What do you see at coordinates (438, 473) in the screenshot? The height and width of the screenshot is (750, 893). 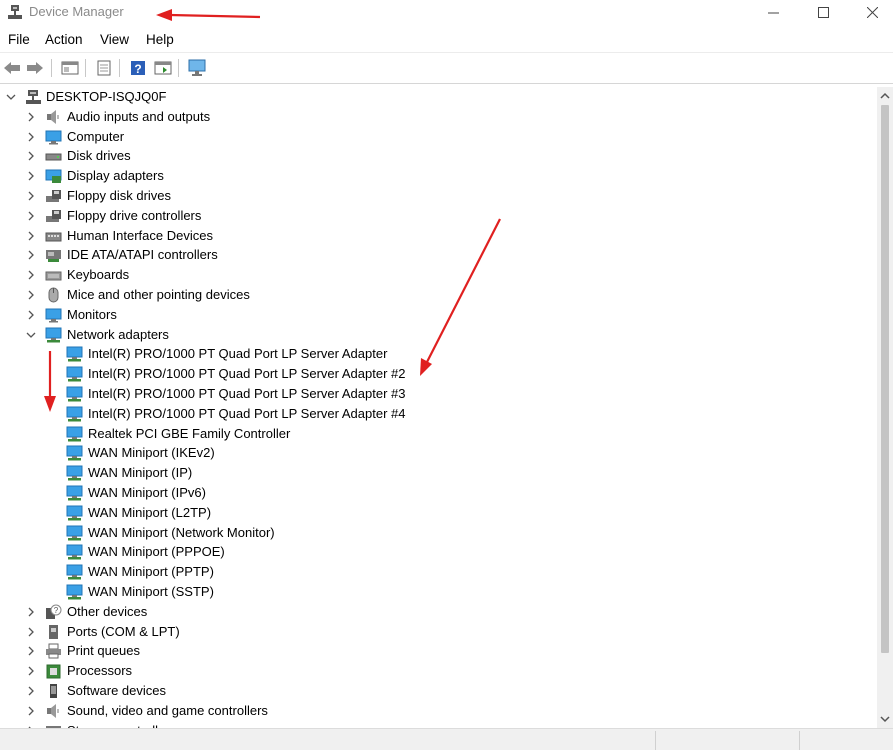 I see `tree-device: WAN Miniport (IP)` at bounding box center [438, 473].